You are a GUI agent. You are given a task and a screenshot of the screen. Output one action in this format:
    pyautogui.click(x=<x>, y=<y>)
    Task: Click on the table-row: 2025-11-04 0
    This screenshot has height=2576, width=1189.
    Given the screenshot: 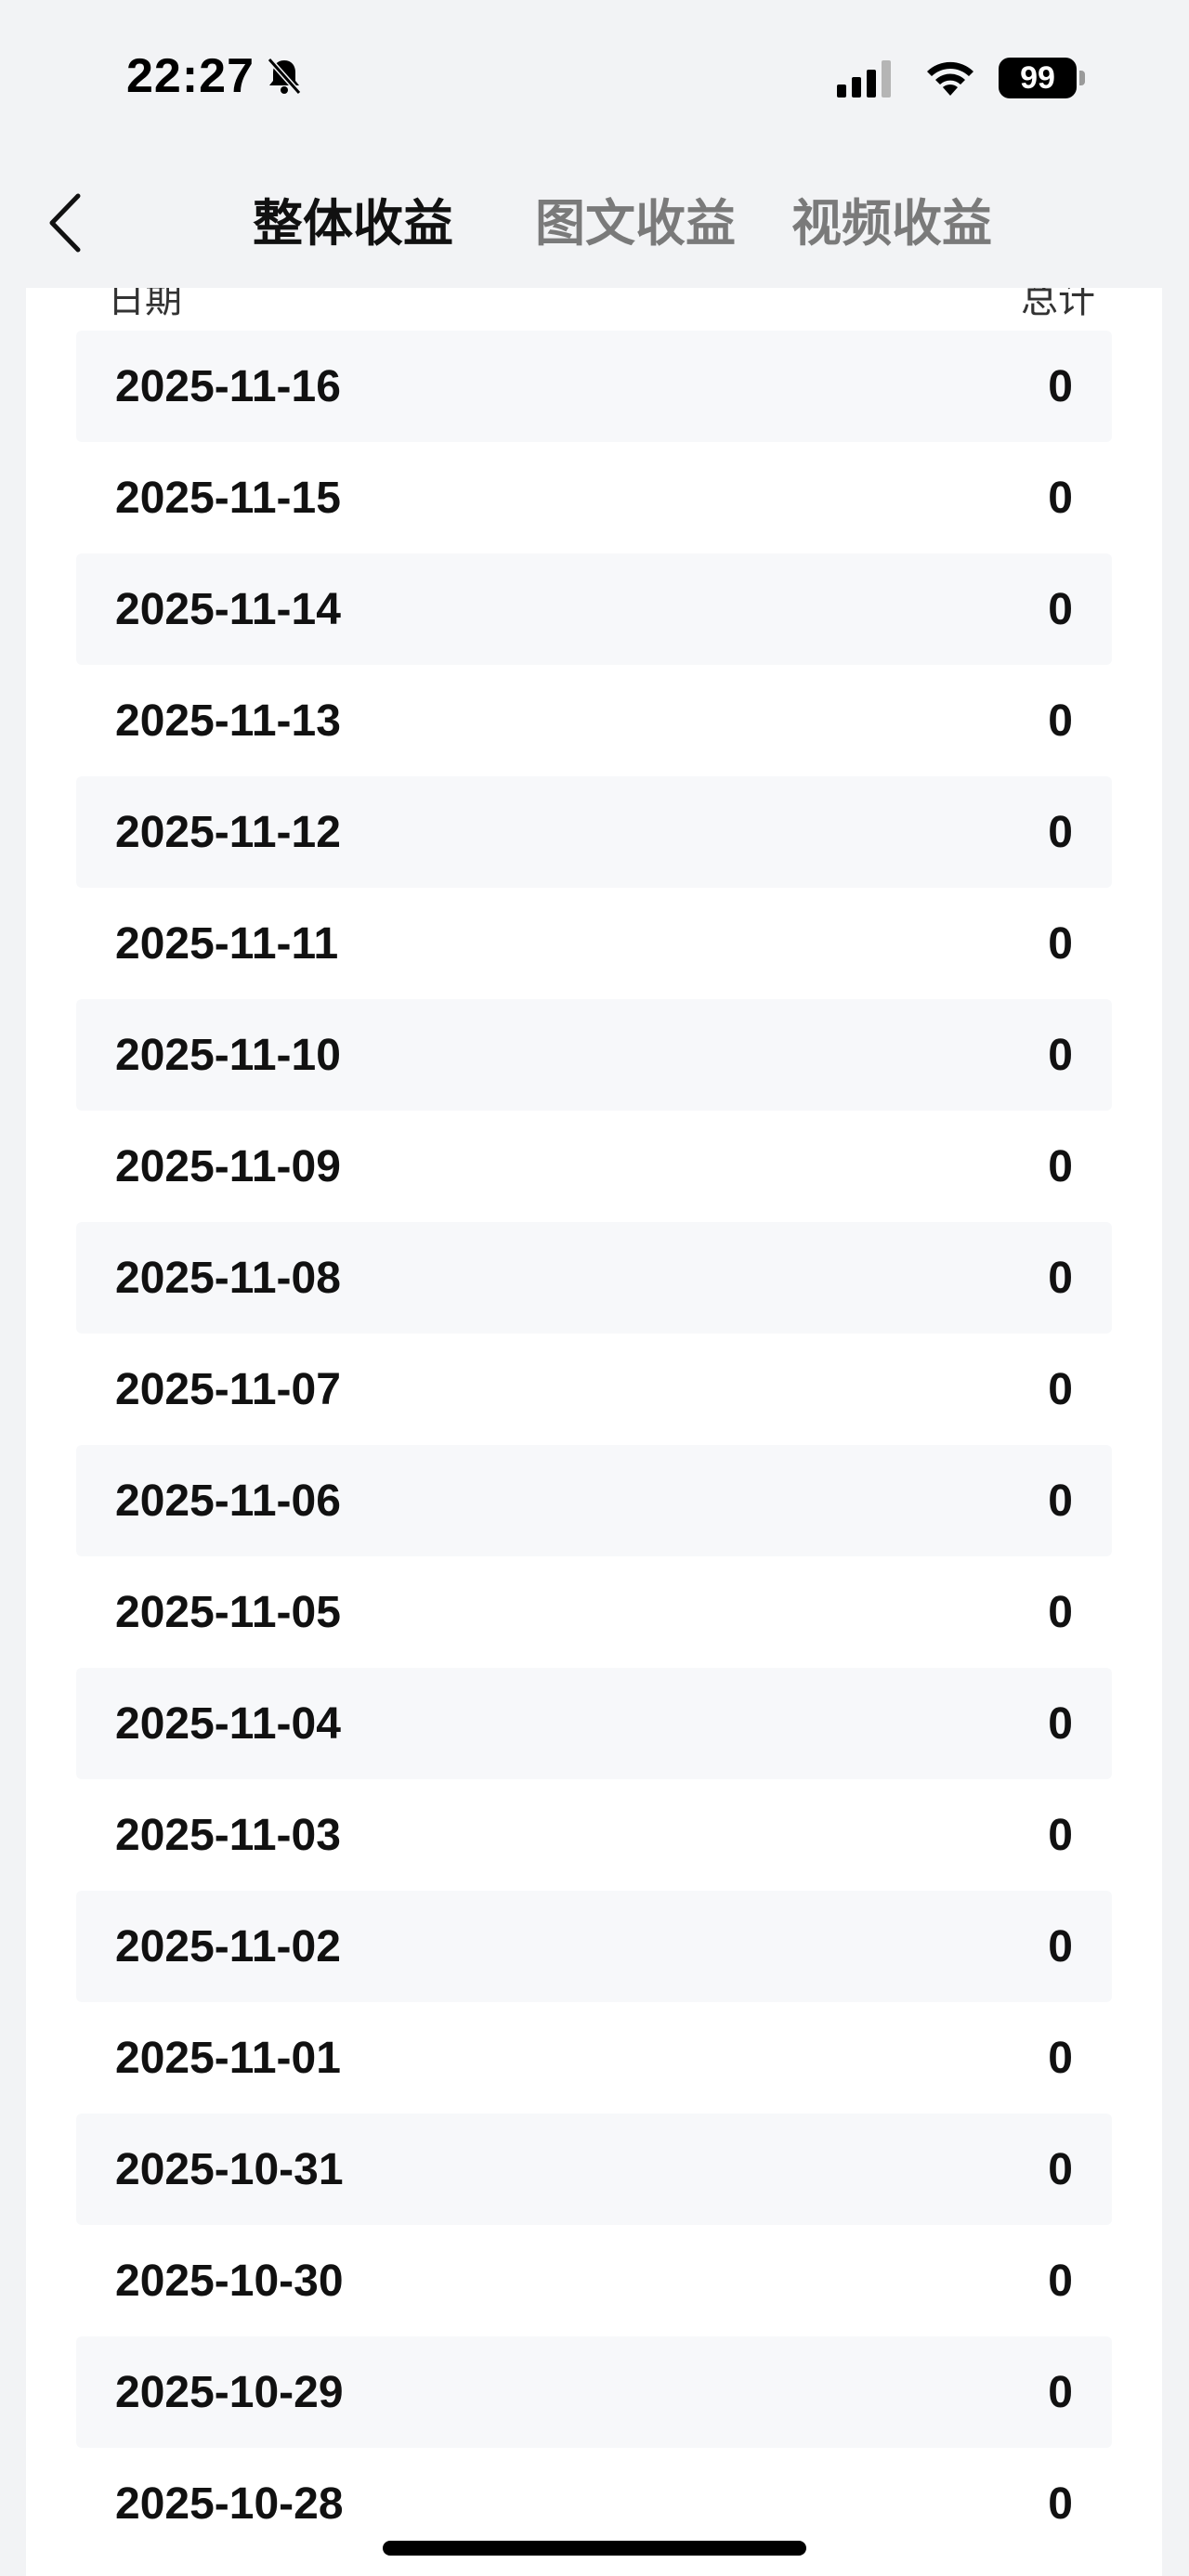 What is the action you would take?
    pyautogui.click(x=594, y=1723)
    